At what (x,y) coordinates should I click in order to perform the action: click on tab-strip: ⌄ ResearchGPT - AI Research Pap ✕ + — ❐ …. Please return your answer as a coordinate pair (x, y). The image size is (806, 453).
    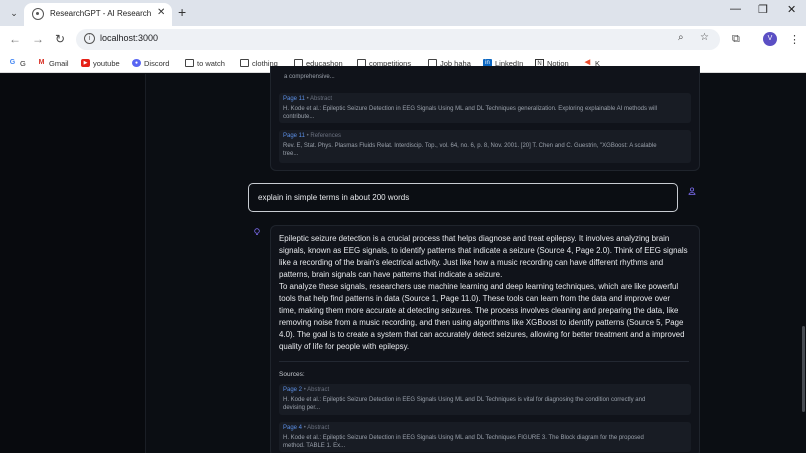
    Looking at the image, I should click on (403, 13).